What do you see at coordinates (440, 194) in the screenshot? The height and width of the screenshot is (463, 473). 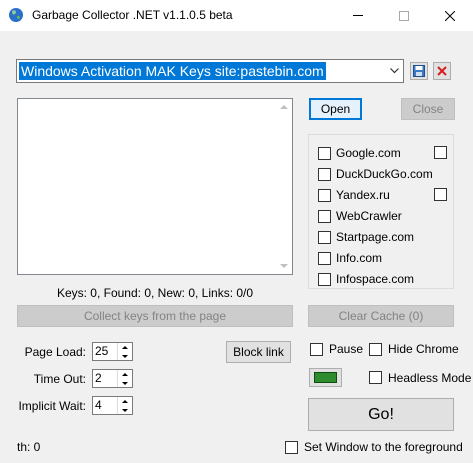 I see `checkbox-yandex-extra` at bounding box center [440, 194].